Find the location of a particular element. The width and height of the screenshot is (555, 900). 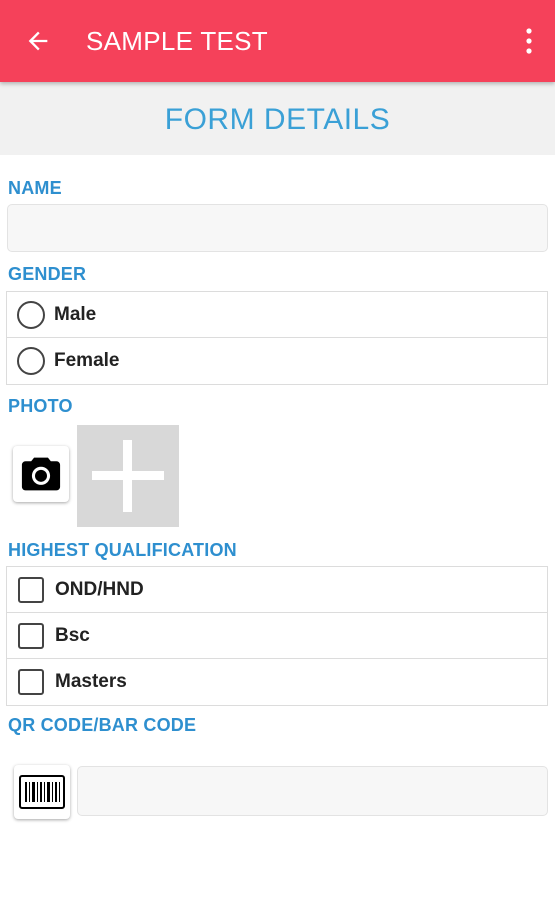

arrow-back-icon is located at coordinates (38, 41).